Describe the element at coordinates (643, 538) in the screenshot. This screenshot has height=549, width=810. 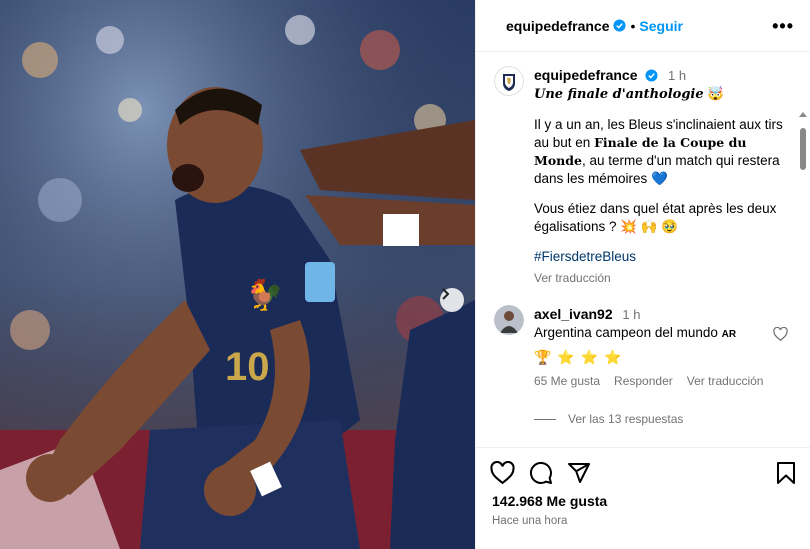
I see `footer-spacer` at that location.